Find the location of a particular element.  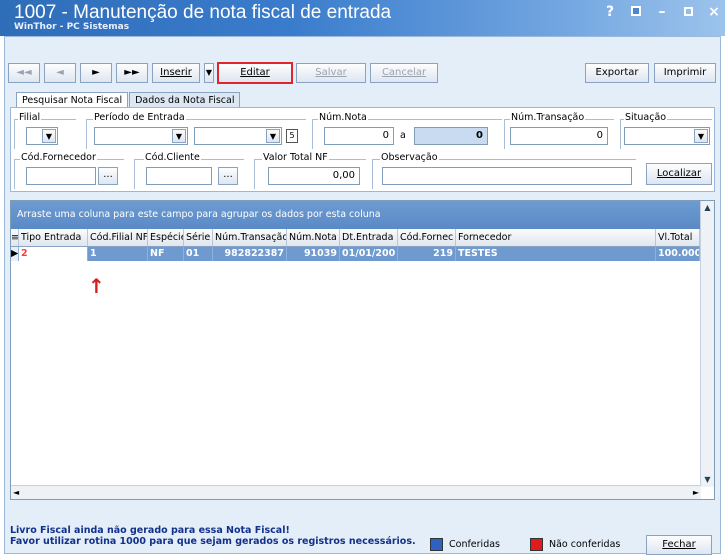

cod-cliente-label: Cód.Cliente is located at coordinates (172, 157).